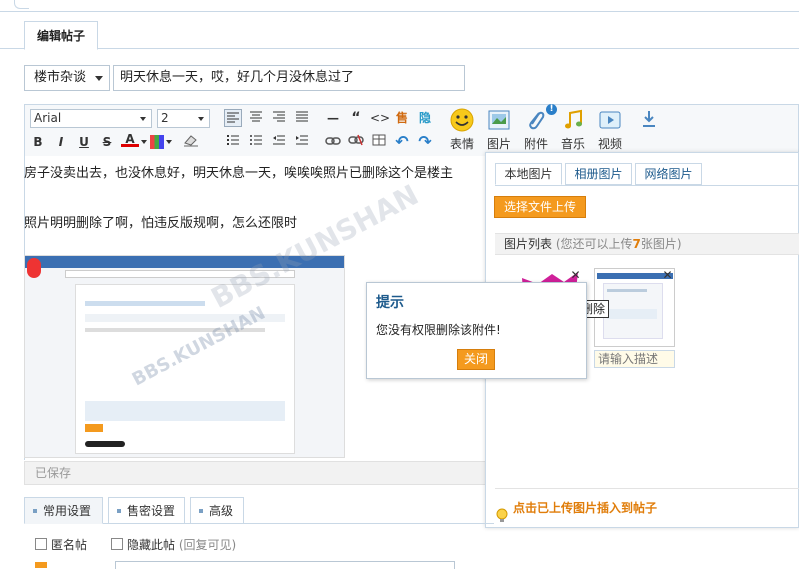  Describe the element at coordinates (117, 544) in the screenshot. I see `hide-post-checkbox` at that location.